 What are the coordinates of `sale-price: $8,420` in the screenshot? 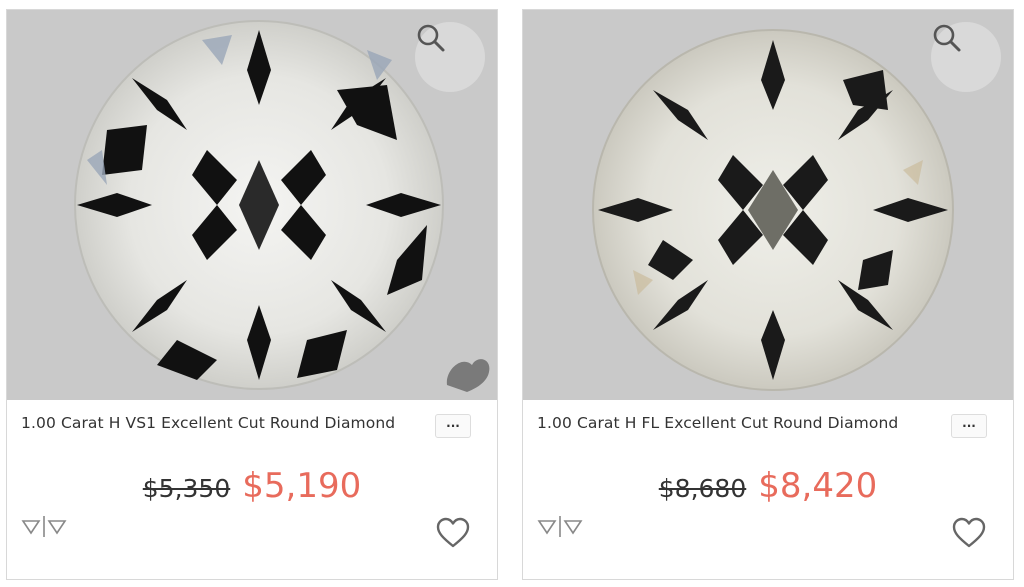 It's located at (818, 486).